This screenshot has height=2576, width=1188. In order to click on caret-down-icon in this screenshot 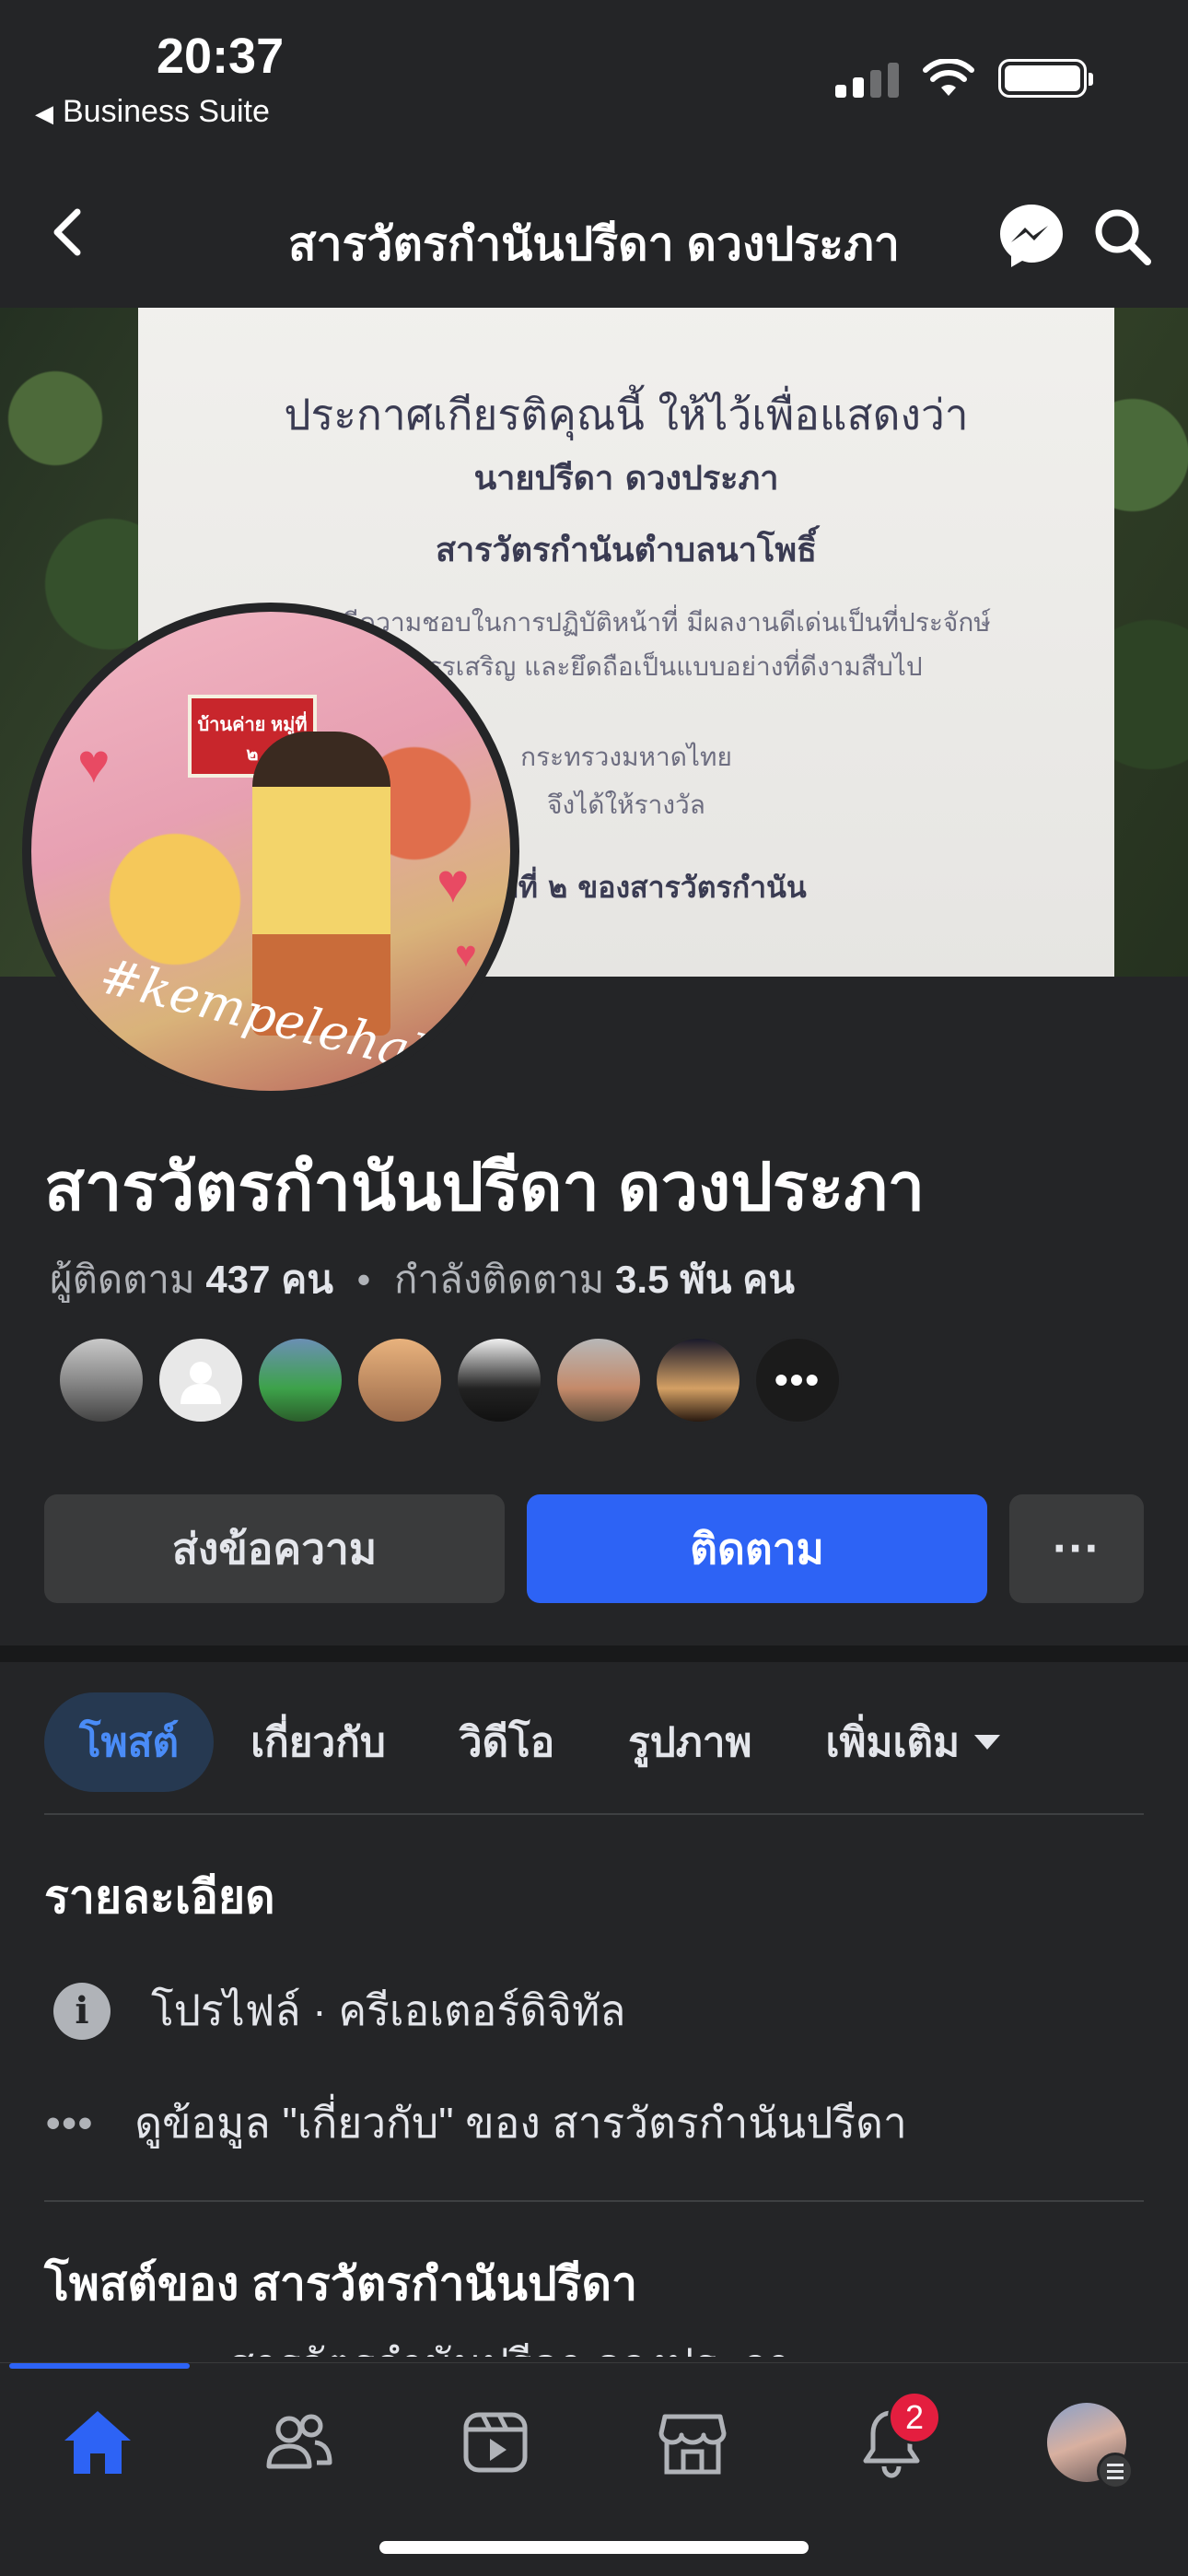, I will do `click(987, 1743)`.